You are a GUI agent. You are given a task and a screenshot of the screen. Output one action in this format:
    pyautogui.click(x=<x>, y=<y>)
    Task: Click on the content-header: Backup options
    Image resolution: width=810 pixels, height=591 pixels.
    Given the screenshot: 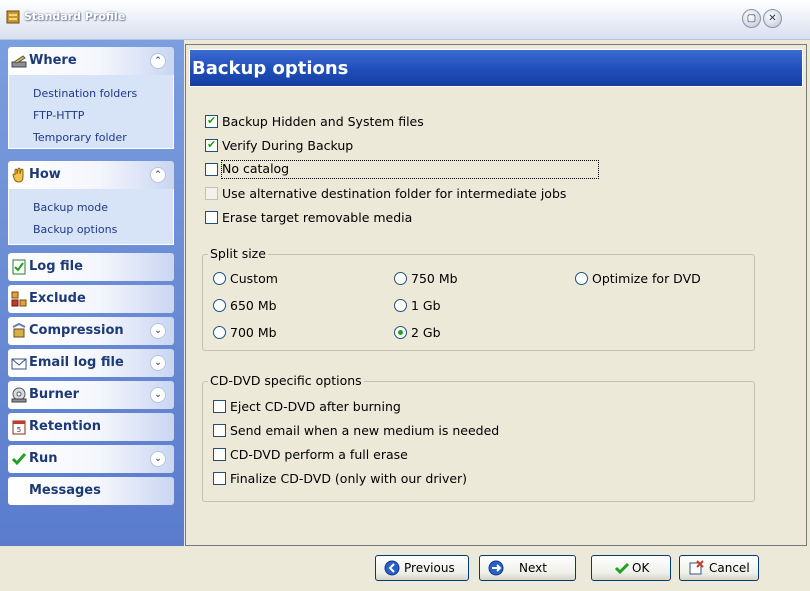 What is the action you would take?
    pyautogui.click(x=496, y=68)
    